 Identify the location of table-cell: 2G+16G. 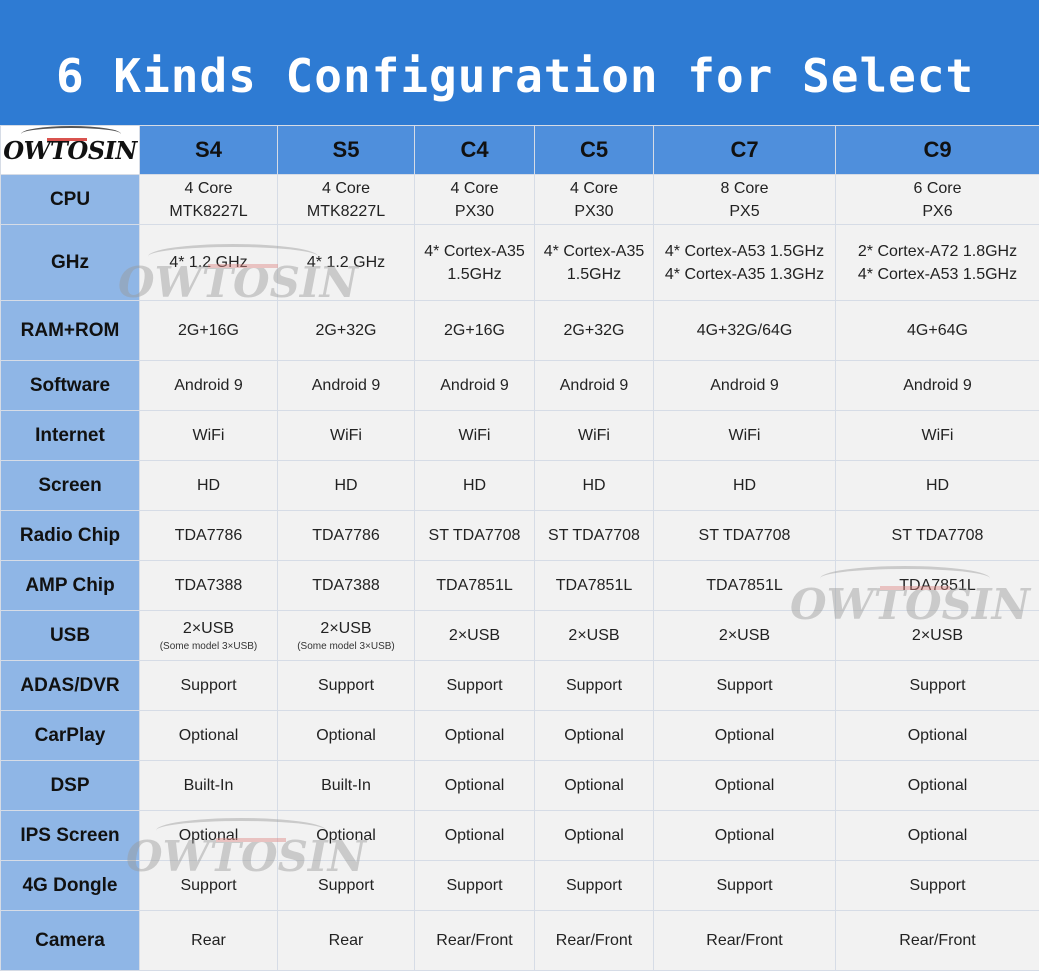
(475, 331).